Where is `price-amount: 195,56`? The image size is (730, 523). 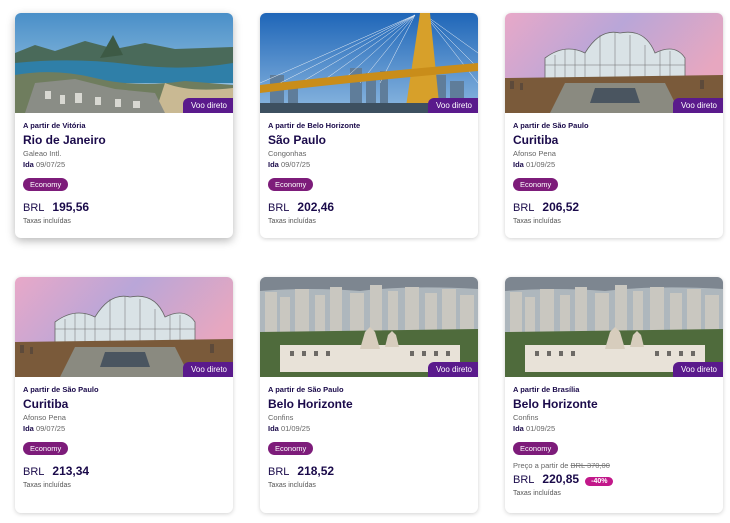
price-amount: 195,56 is located at coordinates (71, 207).